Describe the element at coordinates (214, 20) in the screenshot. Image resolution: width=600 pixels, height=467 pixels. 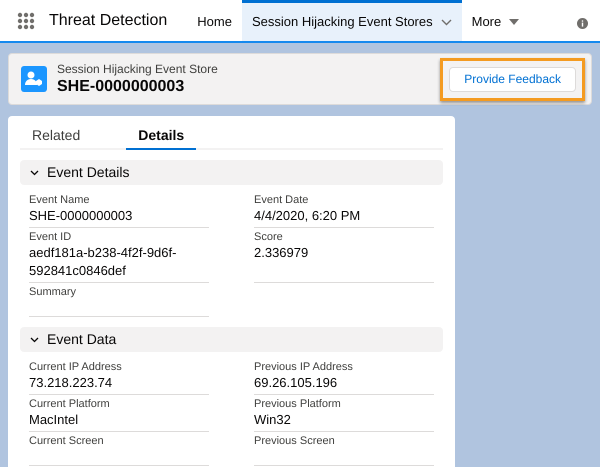
I see `nav-tab: Home` at that location.